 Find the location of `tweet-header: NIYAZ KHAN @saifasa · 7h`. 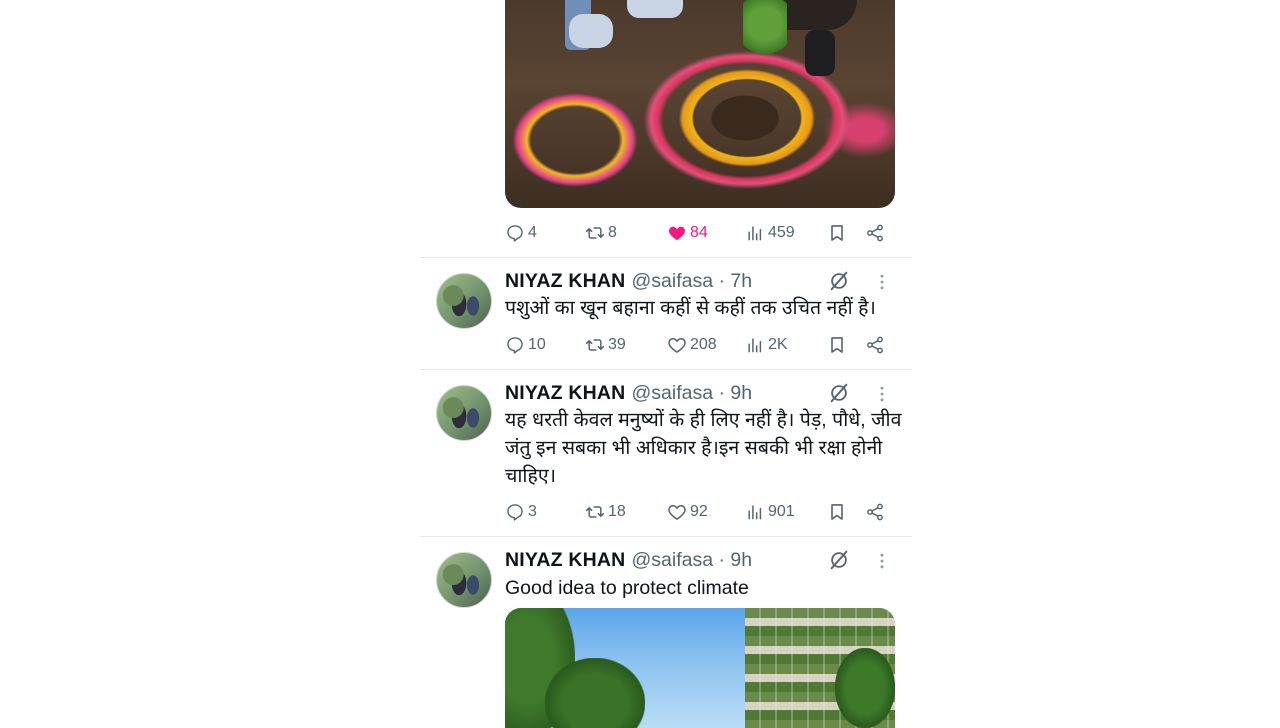

tweet-header: NIYAZ KHAN @saifasa · 7h is located at coordinates (628, 281).